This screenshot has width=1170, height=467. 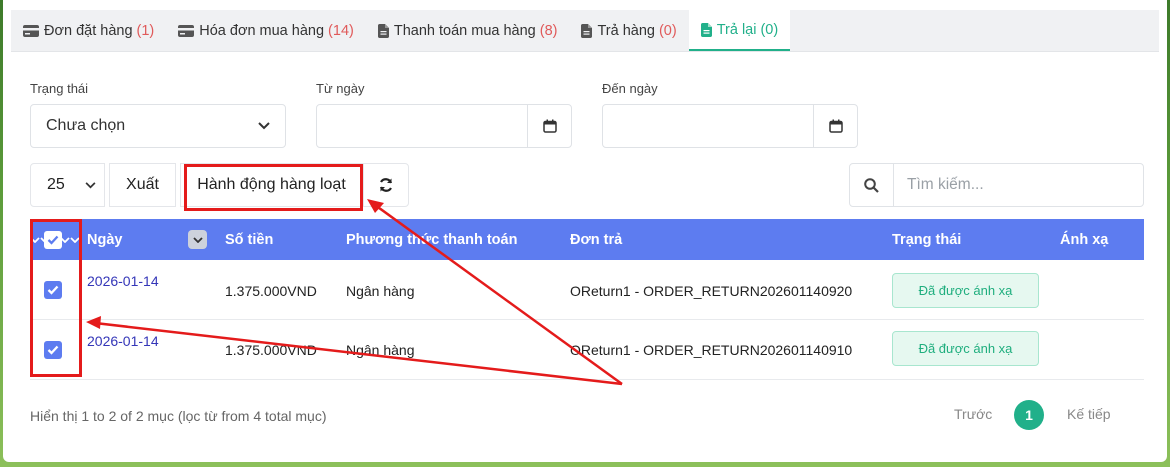 I want to click on page-size-value: 25, so click(x=56, y=184).